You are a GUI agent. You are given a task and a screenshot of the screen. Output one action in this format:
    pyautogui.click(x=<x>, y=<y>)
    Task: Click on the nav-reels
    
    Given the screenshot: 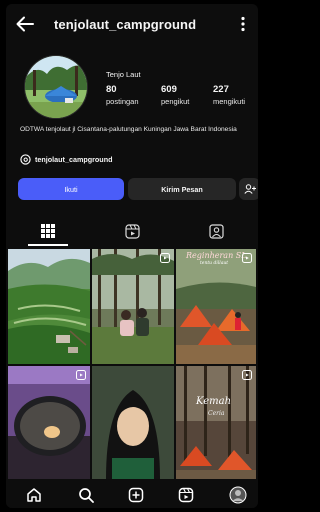 What is the action you would take?
    pyautogui.click(x=186, y=495)
    